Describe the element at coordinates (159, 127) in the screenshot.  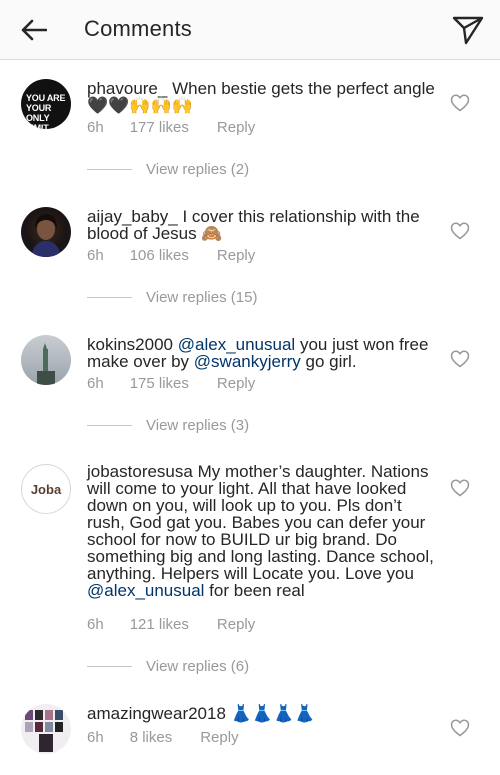
I see `comment-likes: 177 likes` at that location.